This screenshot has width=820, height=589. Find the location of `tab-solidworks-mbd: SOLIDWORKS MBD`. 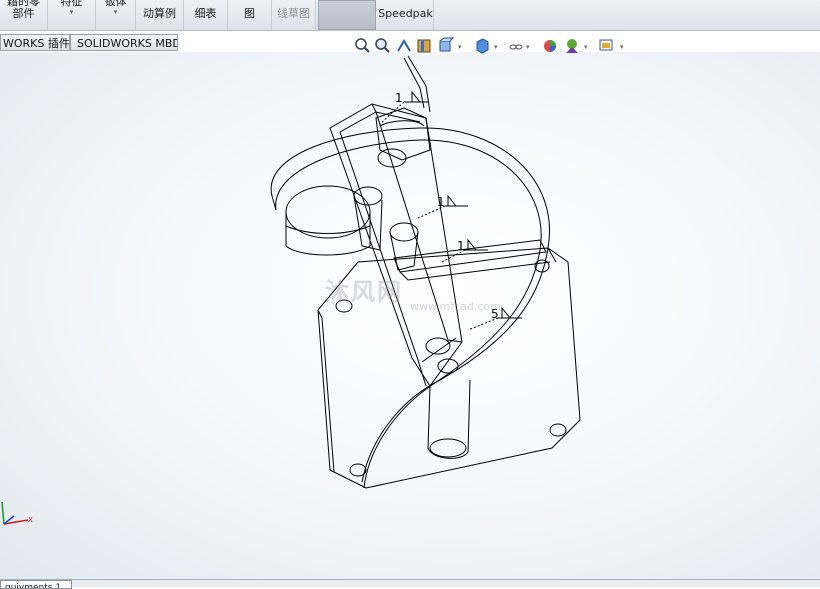

tab-solidworks-mbd: SOLIDWORKS MBD is located at coordinates (124, 42).